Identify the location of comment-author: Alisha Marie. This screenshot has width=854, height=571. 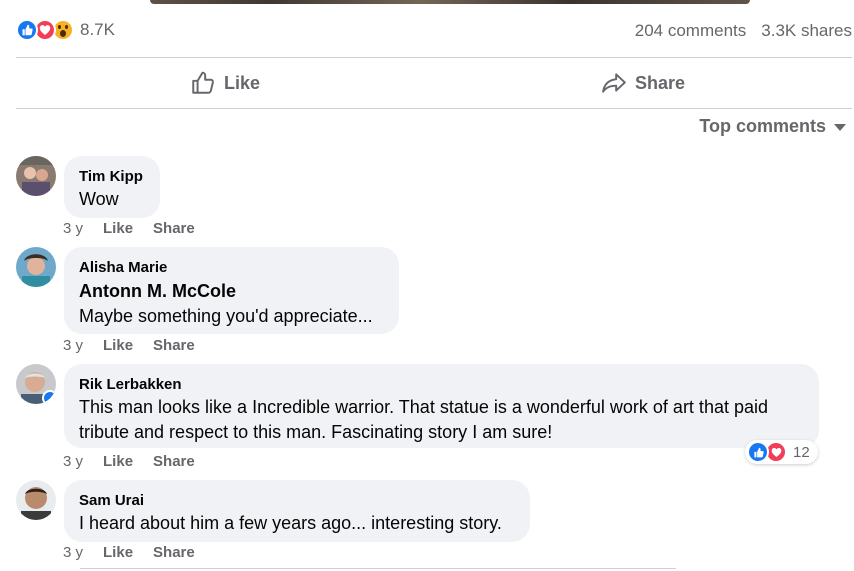
(231, 268).